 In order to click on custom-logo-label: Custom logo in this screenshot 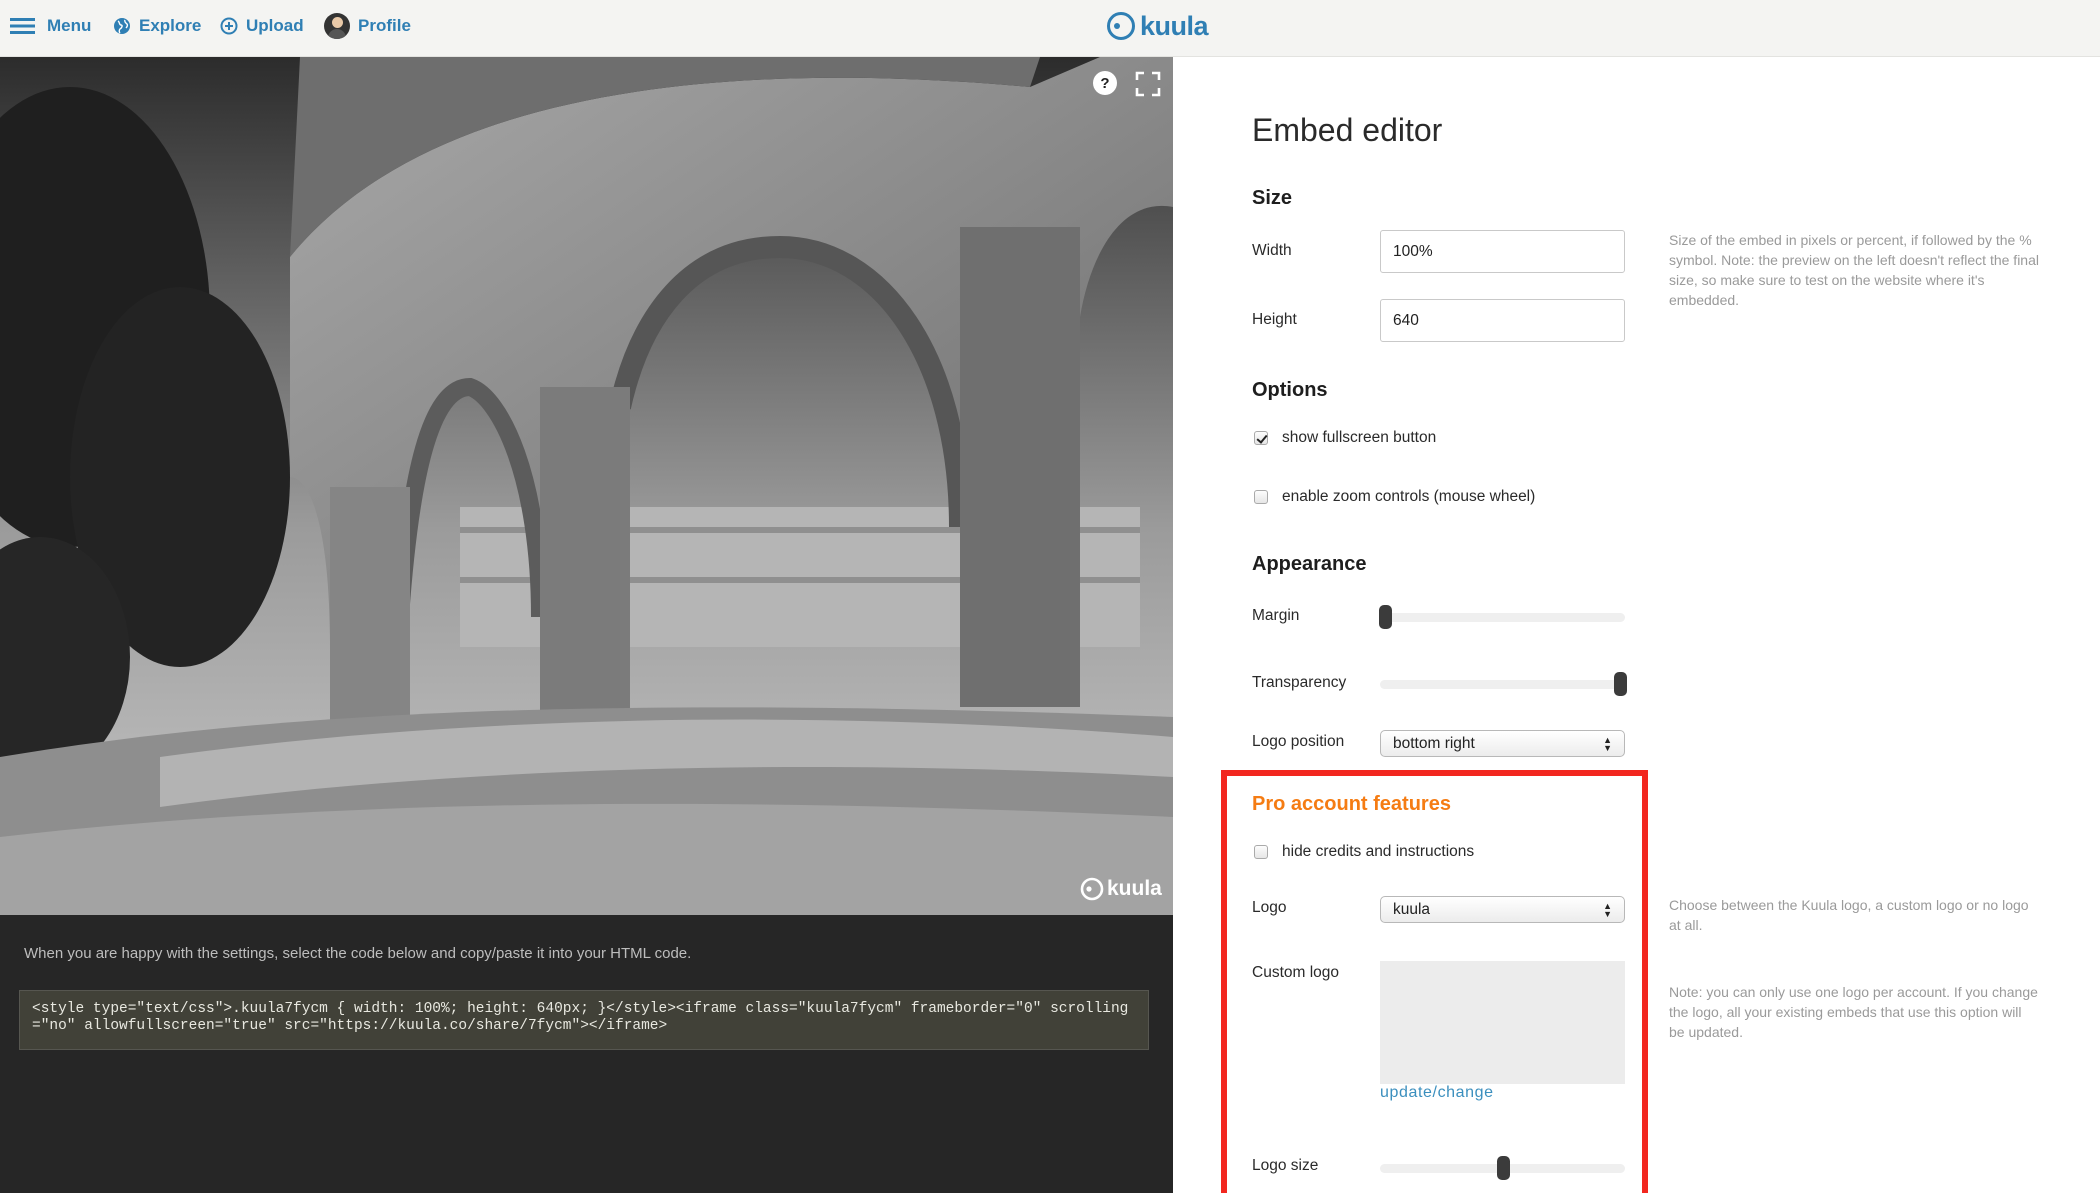, I will do `click(1296, 972)`.